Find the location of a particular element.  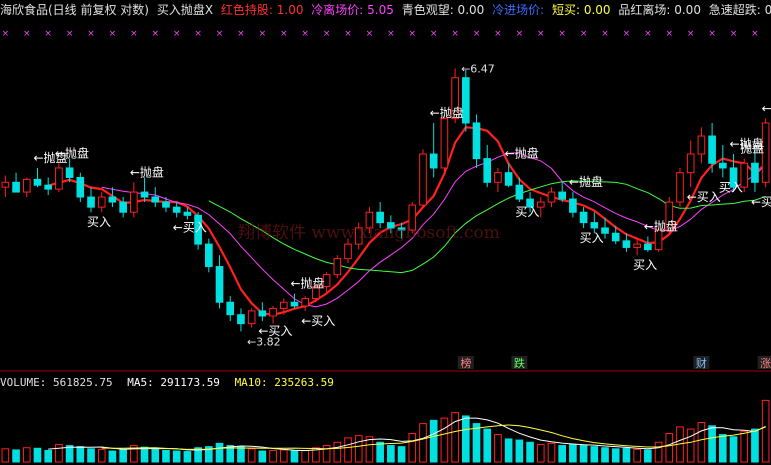

indicator-item-4: 冷进场价: is located at coordinates (520, 10).